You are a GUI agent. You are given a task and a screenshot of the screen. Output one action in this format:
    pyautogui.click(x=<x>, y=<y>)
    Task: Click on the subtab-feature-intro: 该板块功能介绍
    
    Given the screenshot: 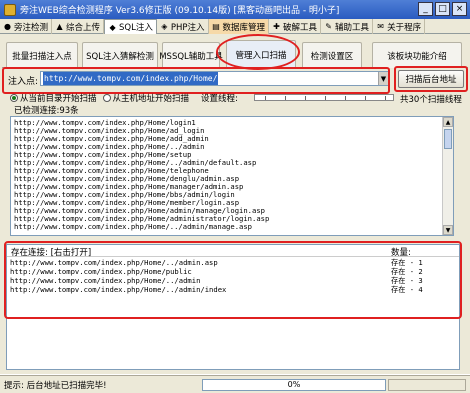 What is the action you would take?
    pyautogui.click(x=417, y=55)
    